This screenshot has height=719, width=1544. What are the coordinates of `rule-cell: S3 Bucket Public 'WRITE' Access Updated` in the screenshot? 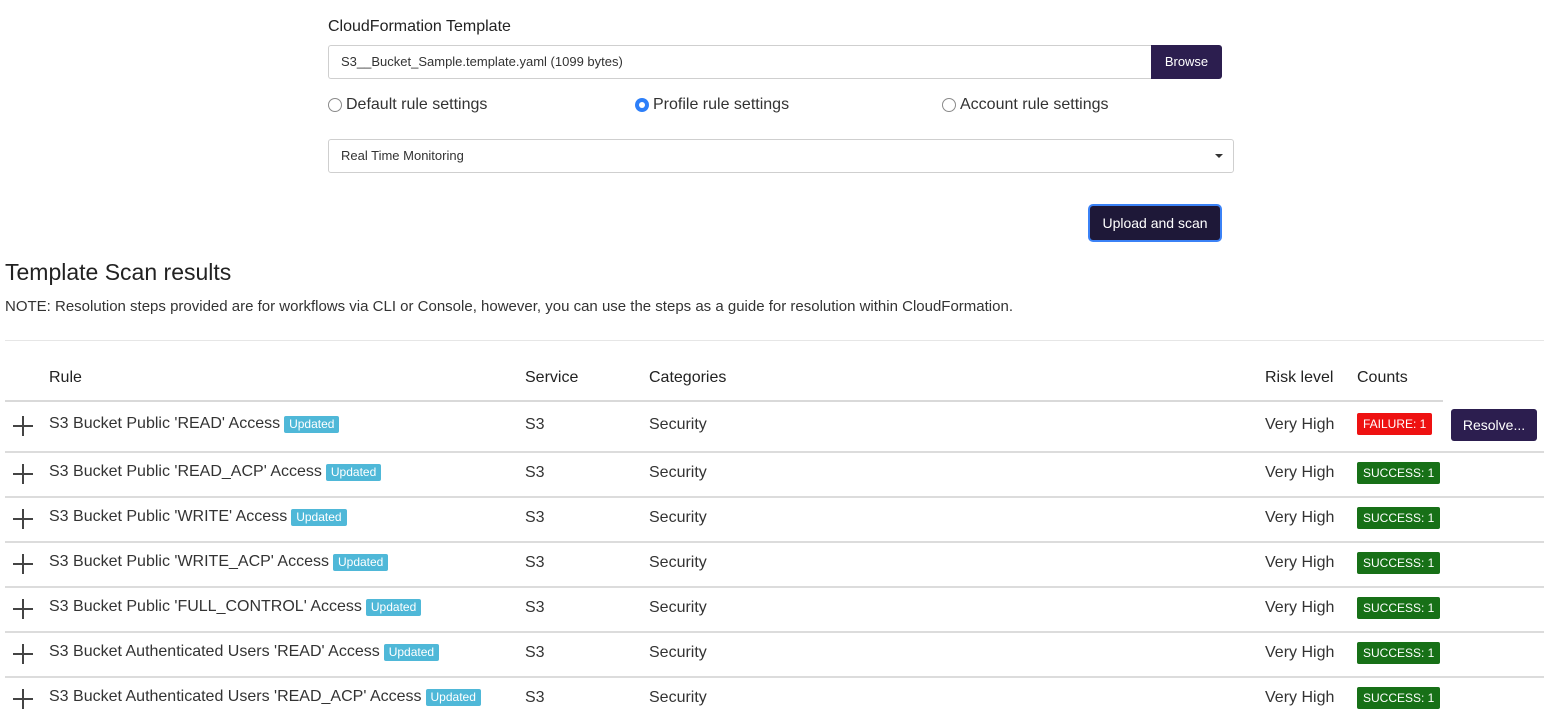 It's located at (198, 517).